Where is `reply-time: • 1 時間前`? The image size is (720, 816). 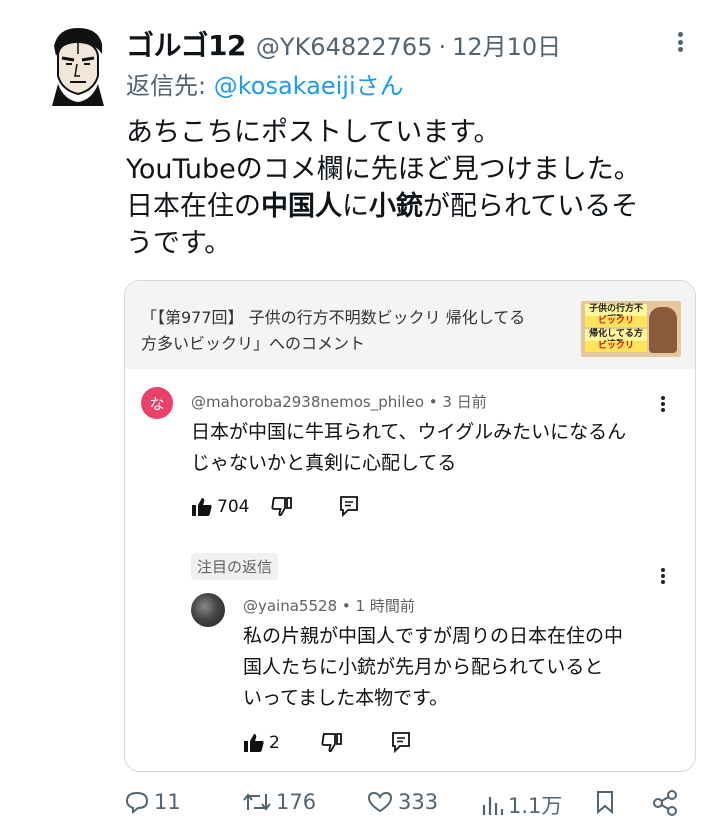 reply-time: • 1 時間前 is located at coordinates (378, 606).